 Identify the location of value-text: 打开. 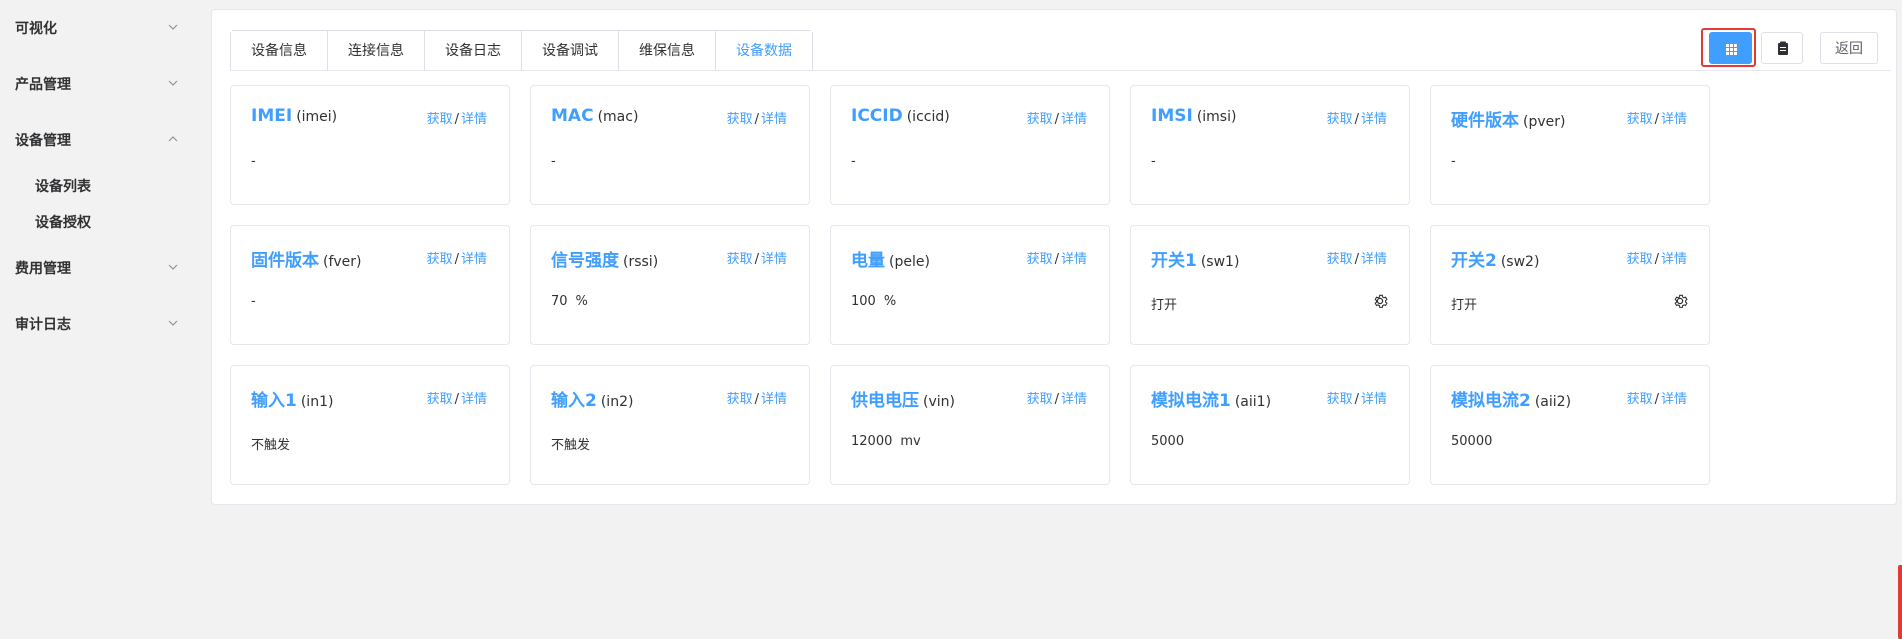
(1164, 305).